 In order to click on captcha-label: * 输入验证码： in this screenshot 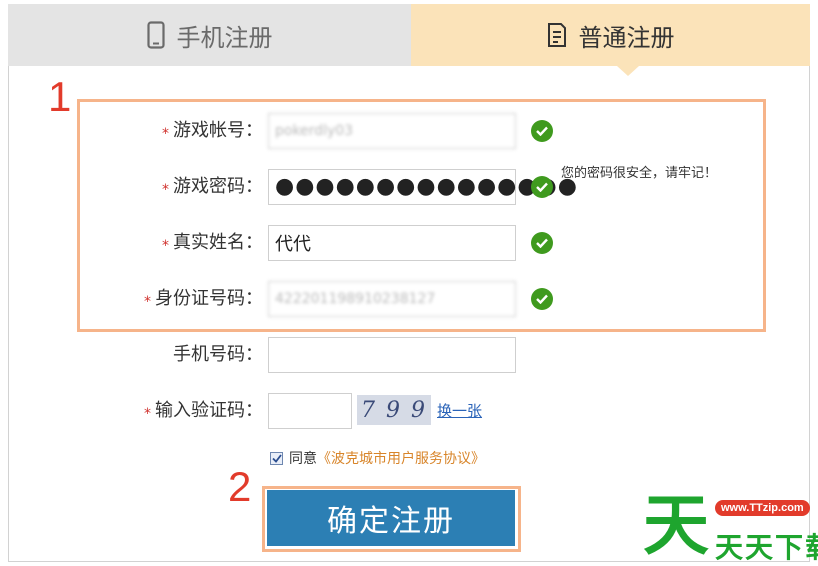, I will do `click(203, 411)`.